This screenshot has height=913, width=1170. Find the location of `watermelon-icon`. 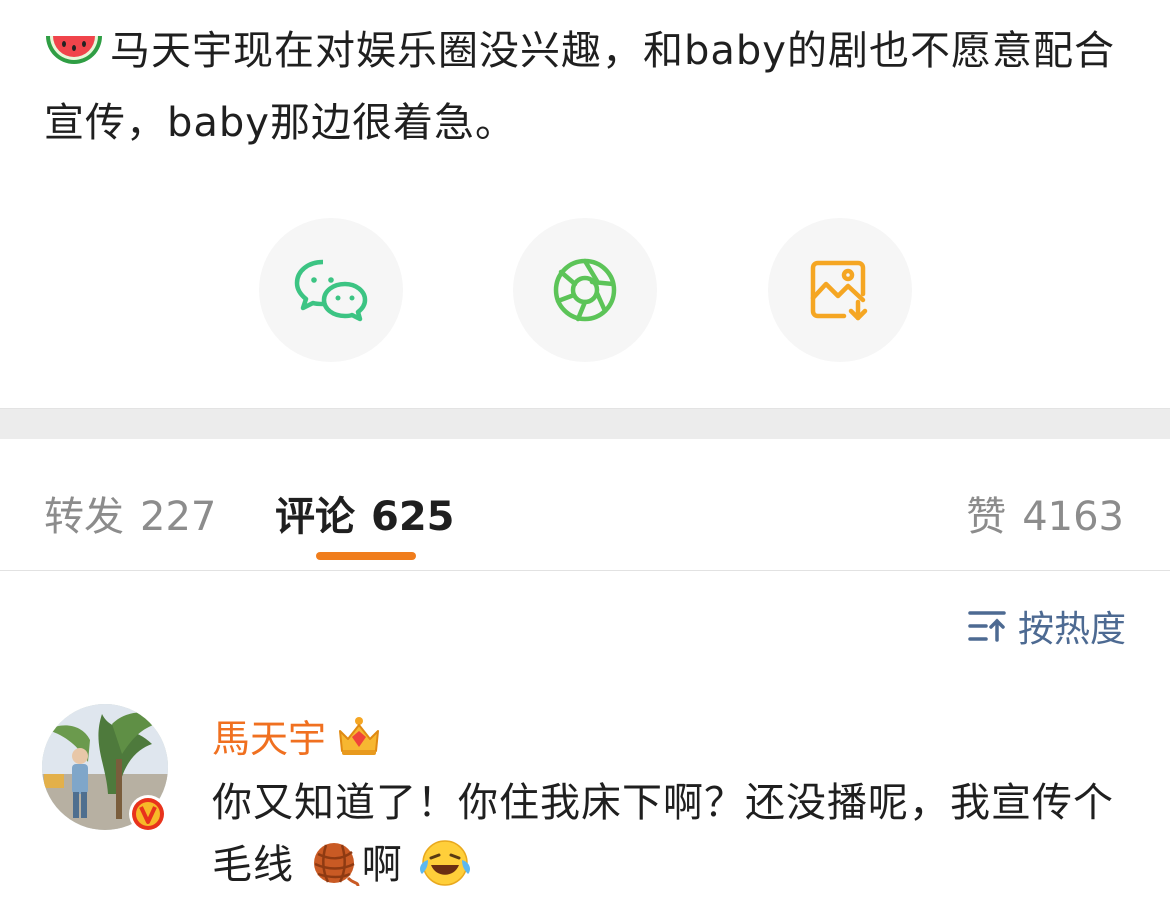

watermelon-icon is located at coordinates (74, 57).